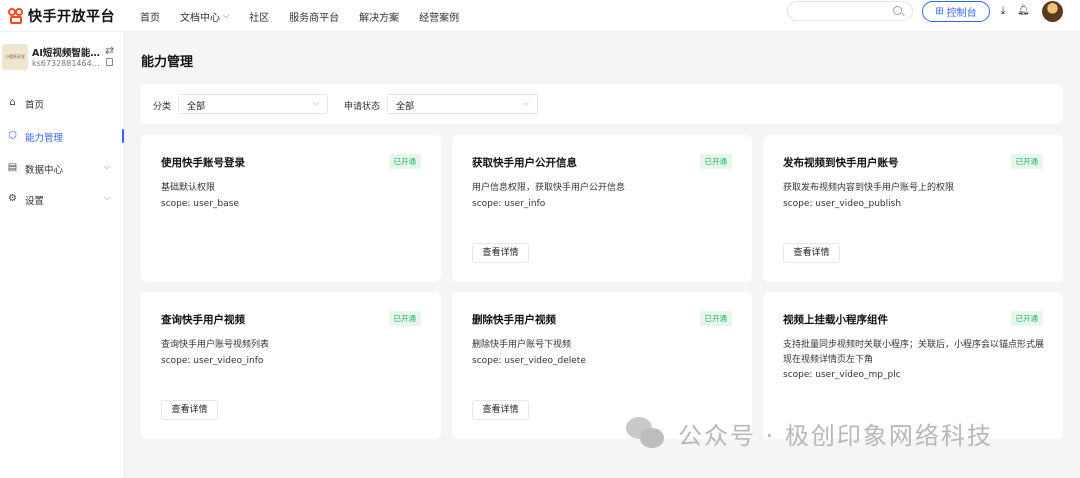 This screenshot has width=1080, height=478. What do you see at coordinates (647, 433) in the screenshot?
I see `wechat-icon` at bounding box center [647, 433].